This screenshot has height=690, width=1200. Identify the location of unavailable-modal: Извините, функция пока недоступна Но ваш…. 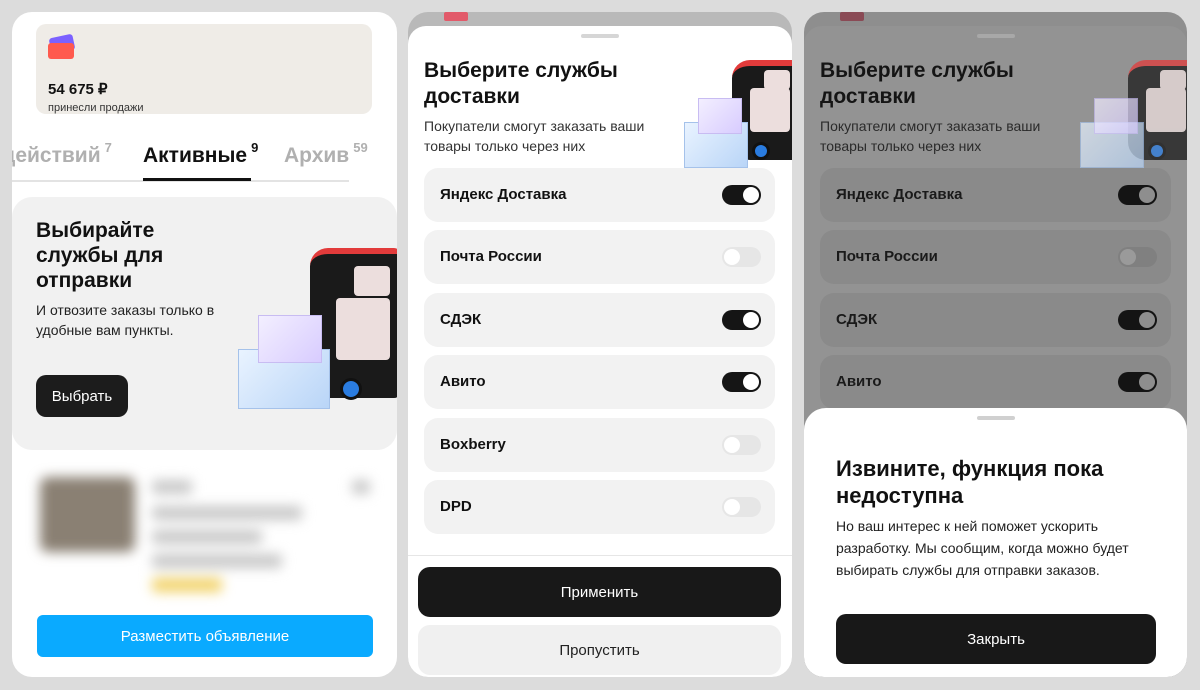
(995, 542).